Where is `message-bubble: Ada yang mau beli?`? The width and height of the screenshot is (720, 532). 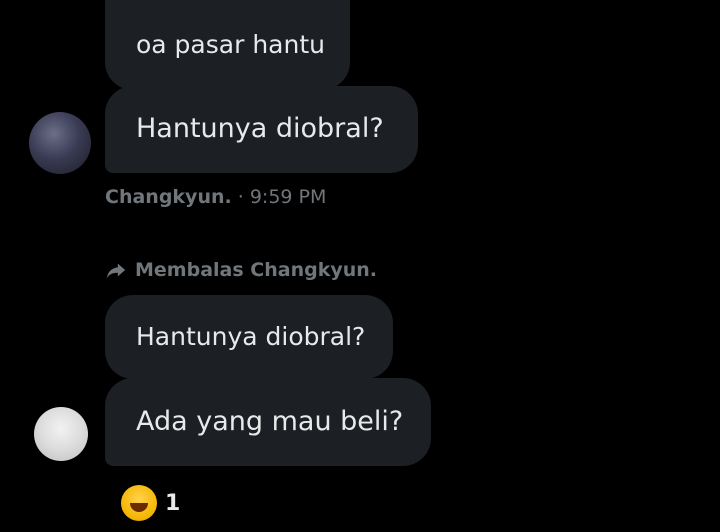 message-bubble: Ada yang mau beli? is located at coordinates (268, 422).